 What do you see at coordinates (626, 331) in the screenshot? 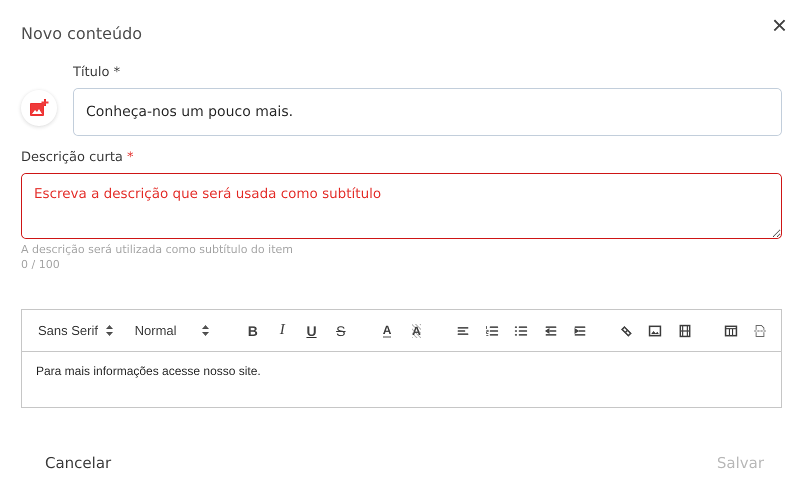
I see `link-icon` at bounding box center [626, 331].